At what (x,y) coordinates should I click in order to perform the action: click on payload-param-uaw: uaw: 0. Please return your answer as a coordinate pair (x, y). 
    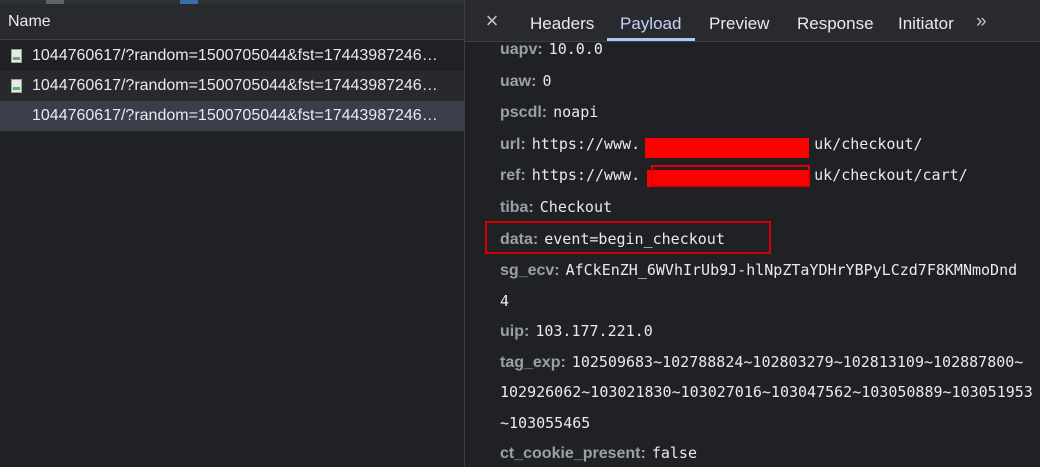
    Looking at the image, I should click on (526, 81).